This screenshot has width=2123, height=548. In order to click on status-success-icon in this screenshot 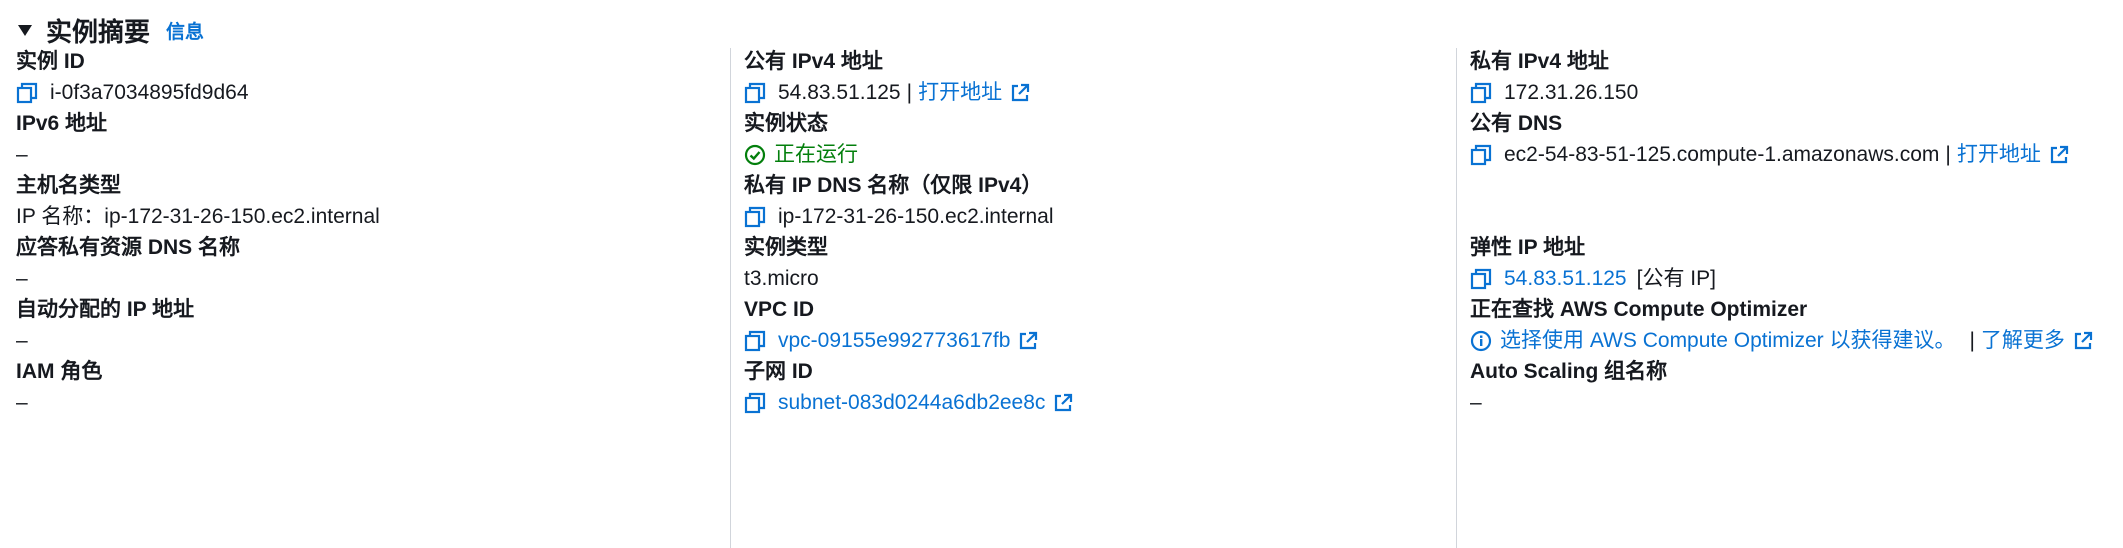, I will do `click(756, 155)`.